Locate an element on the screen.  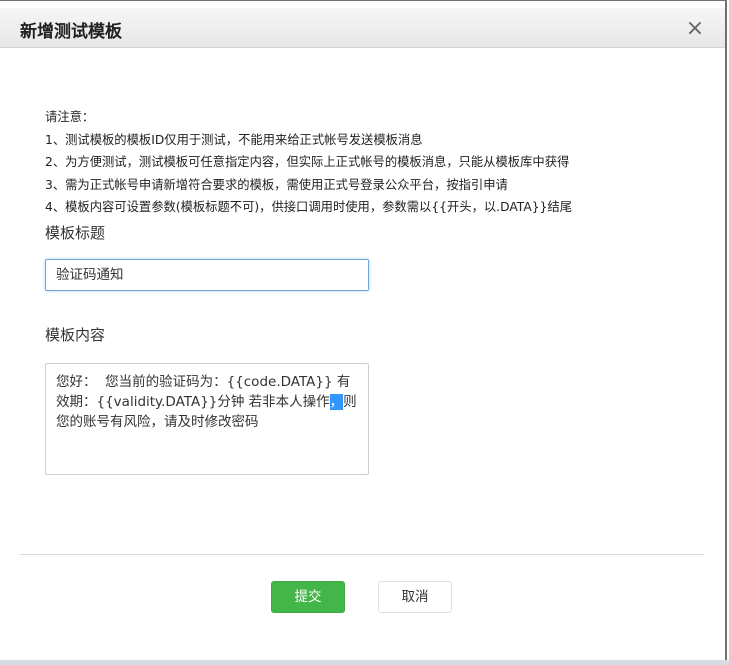
footer-divider is located at coordinates (362, 554).